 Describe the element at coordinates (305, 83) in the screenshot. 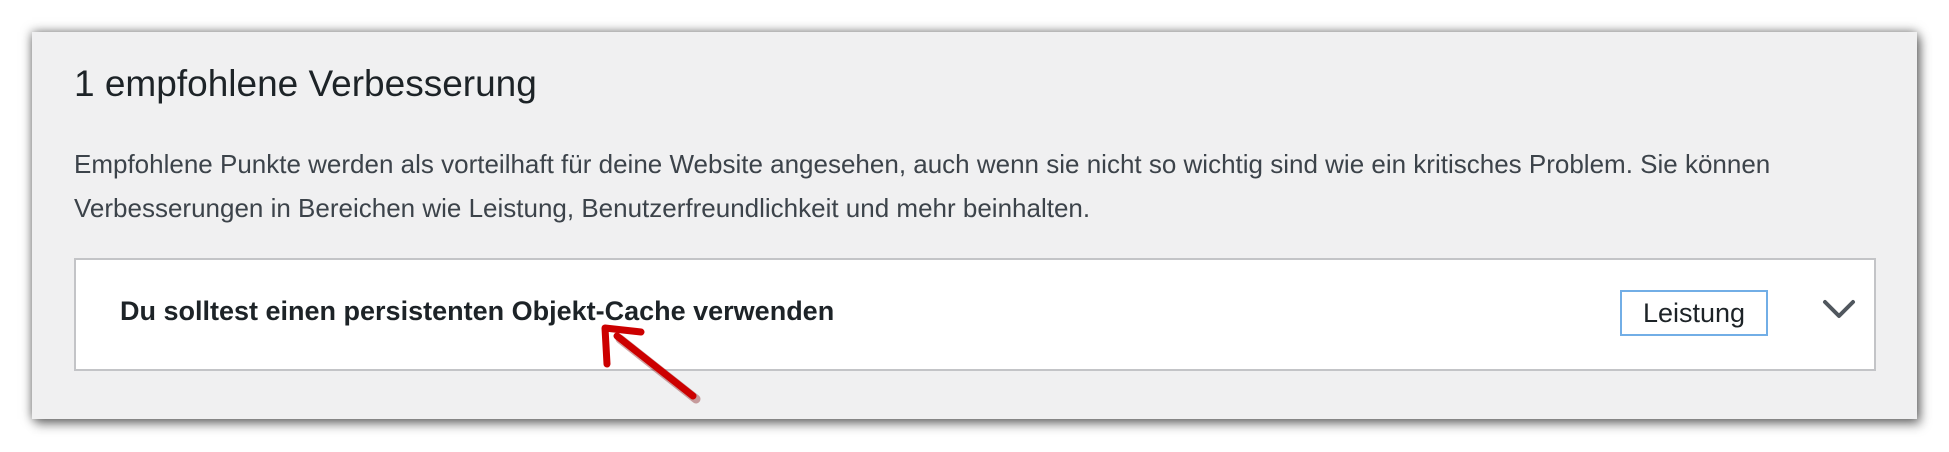

I see `section-title: 1 empfohlene Verbesserung` at that location.